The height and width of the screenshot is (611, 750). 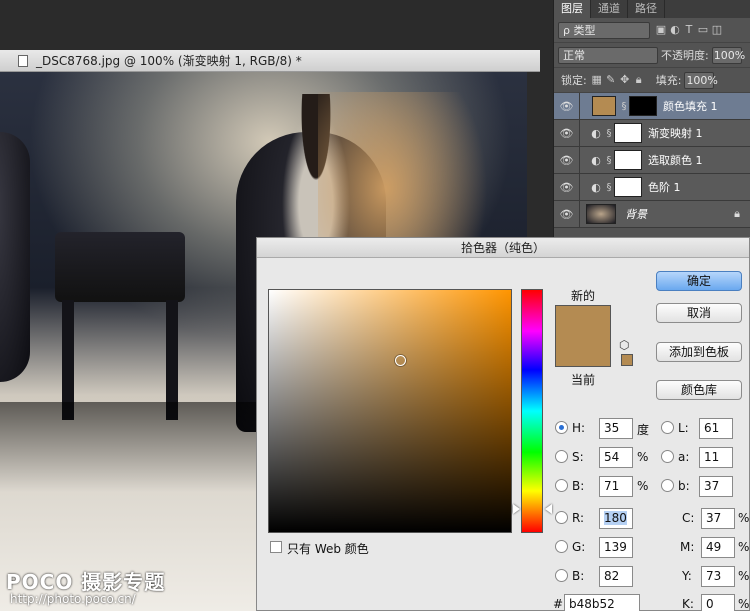 I want to click on a-channel-radio, so click(x=667, y=456).